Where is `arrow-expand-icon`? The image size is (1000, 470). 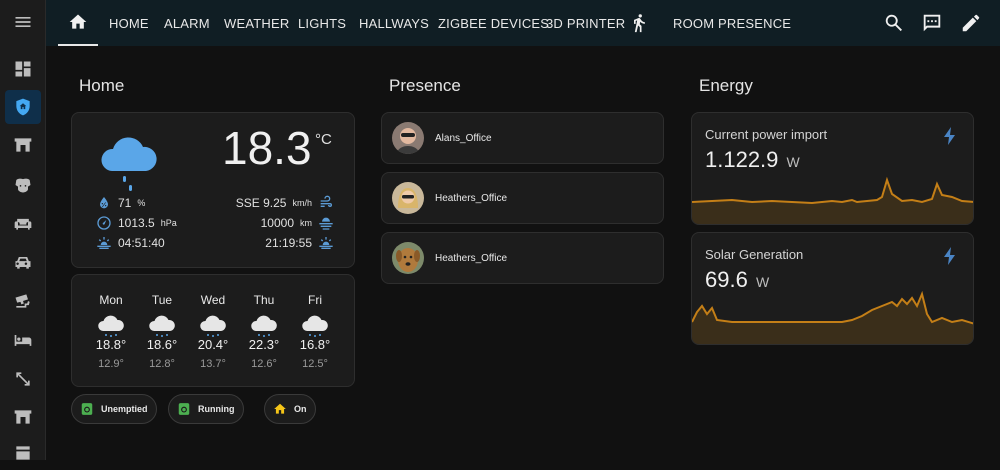 arrow-expand-icon is located at coordinates (23, 379).